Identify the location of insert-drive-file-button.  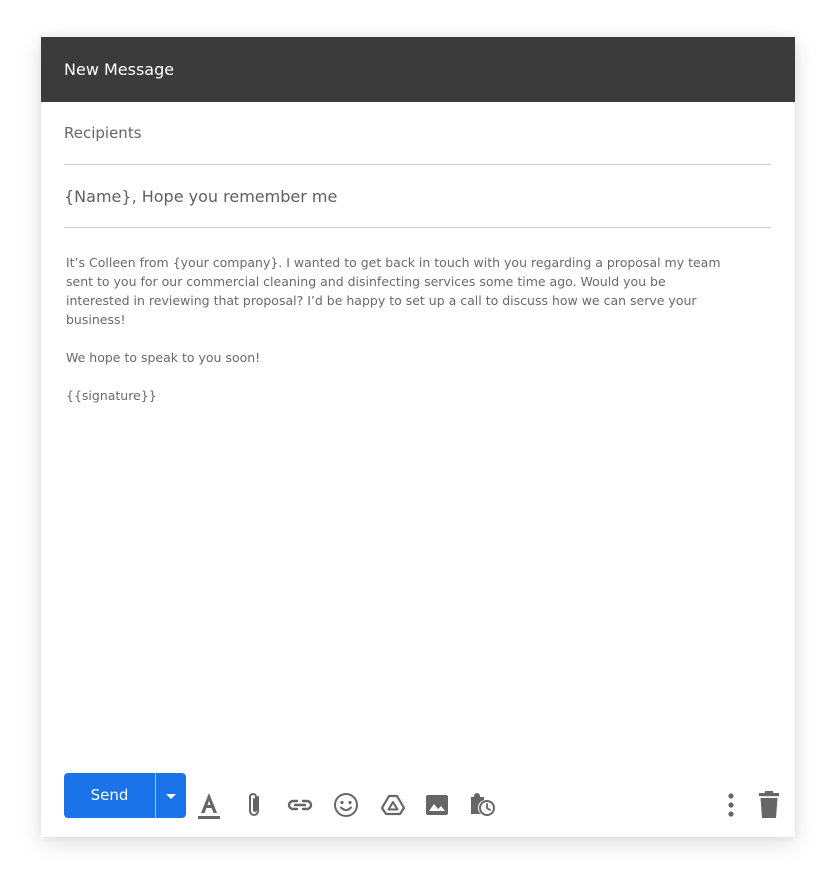
(393, 805).